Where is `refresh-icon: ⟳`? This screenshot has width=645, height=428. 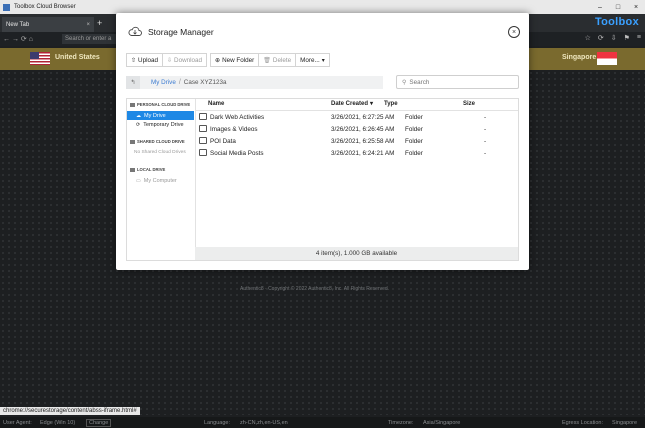
refresh-icon: ⟳ is located at coordinates (138, 124).